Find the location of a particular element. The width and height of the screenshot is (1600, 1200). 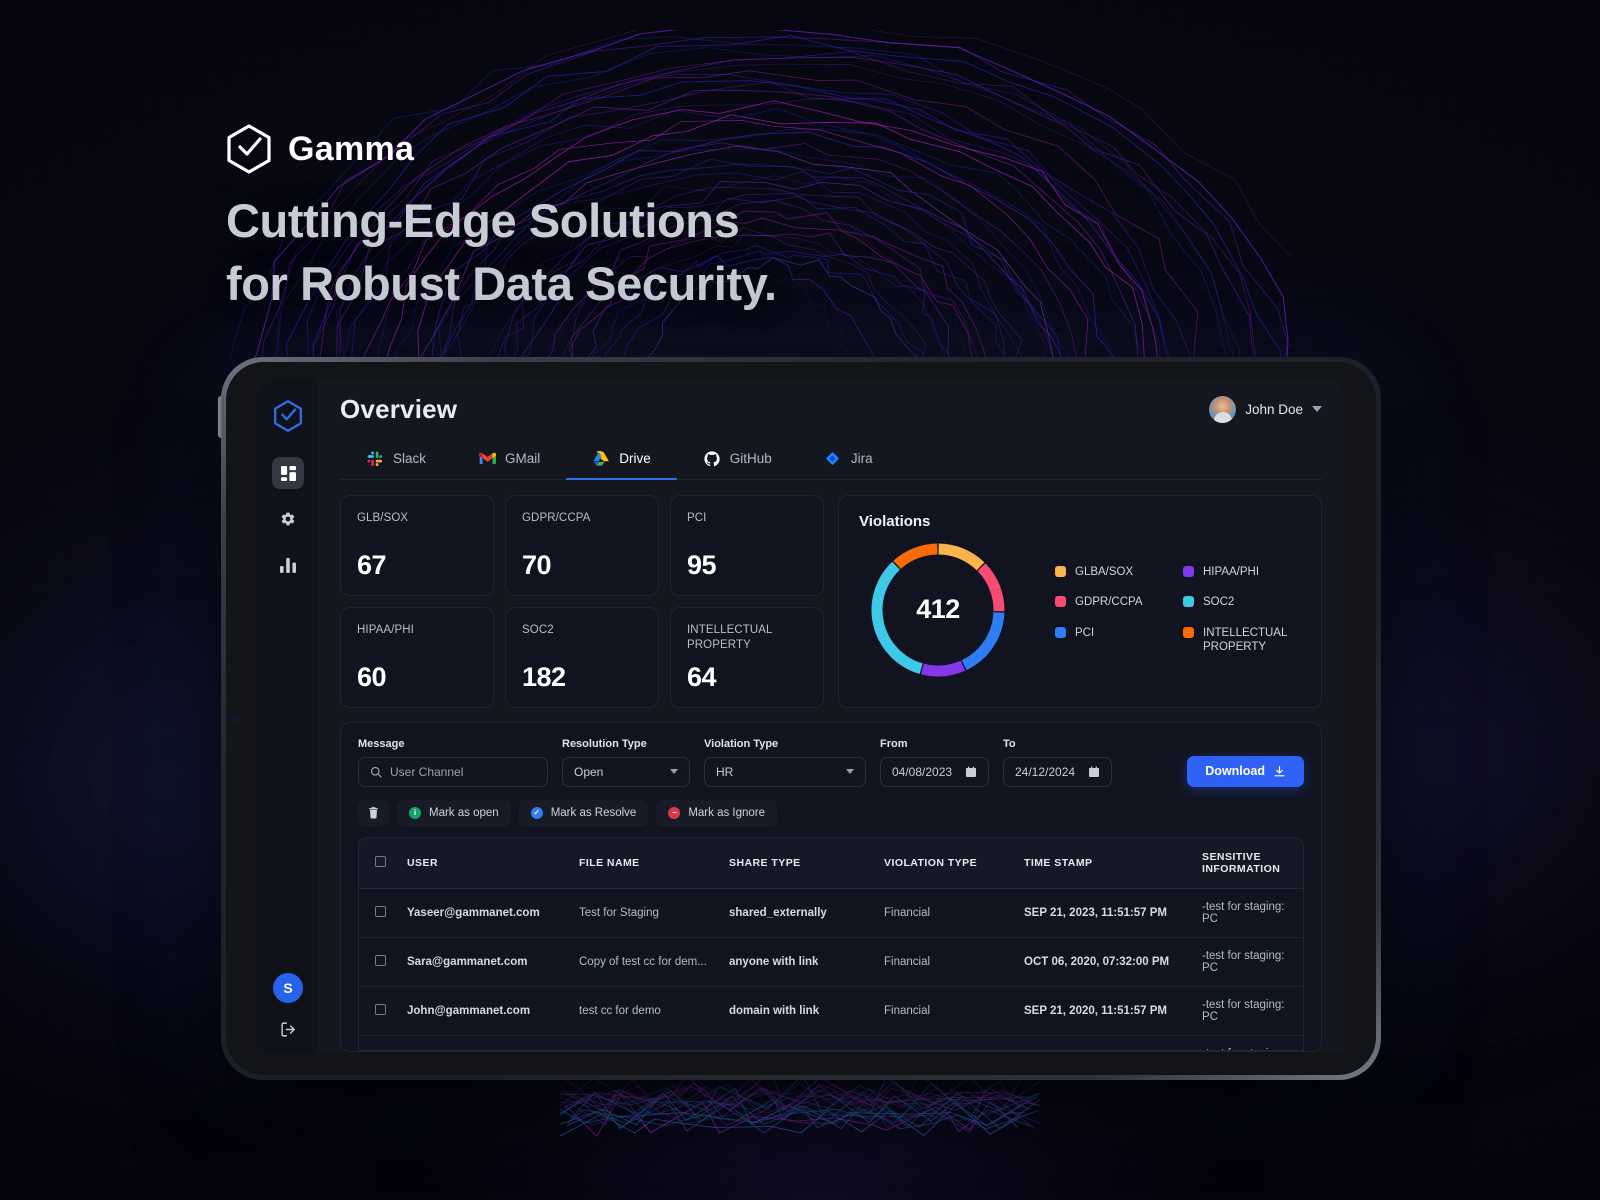

stat-card-soc2: SOC2 182 is located at coordinates (582, 657).